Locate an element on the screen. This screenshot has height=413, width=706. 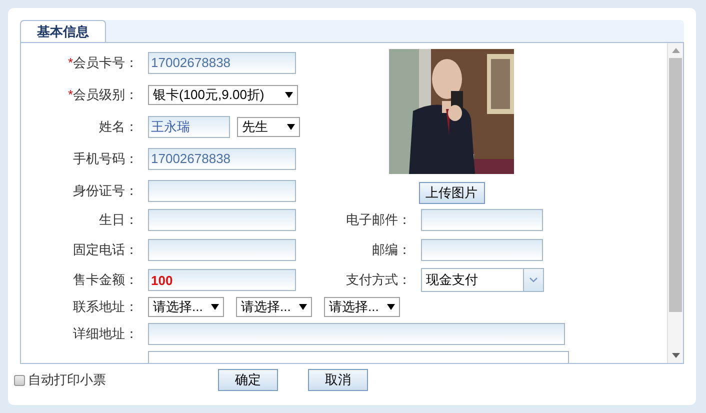
tab: 基本信息 is located at coordinates (63, 31).